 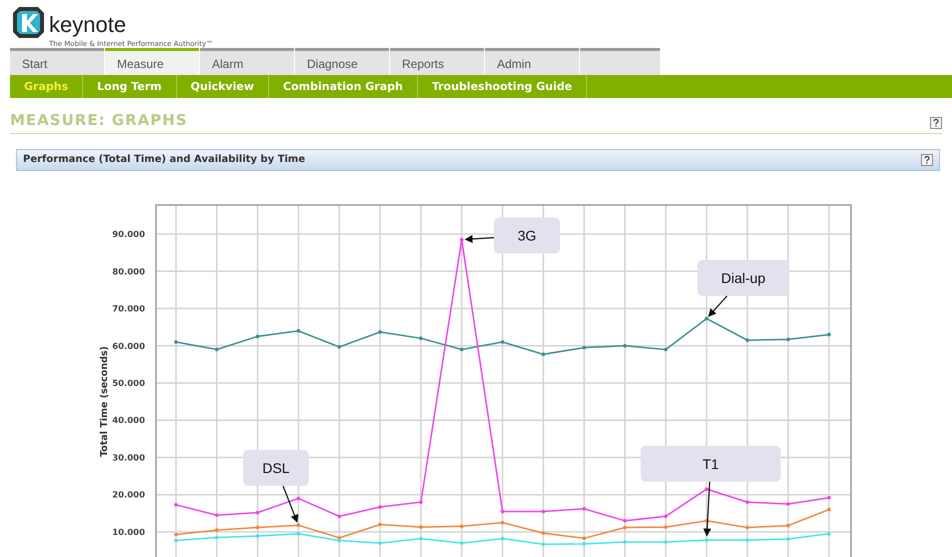 What do you see at coordinates (104, 401) in the screenshot?
I see `y-axis-label: Total Time (seconds)` at bounding box center [104, 401].